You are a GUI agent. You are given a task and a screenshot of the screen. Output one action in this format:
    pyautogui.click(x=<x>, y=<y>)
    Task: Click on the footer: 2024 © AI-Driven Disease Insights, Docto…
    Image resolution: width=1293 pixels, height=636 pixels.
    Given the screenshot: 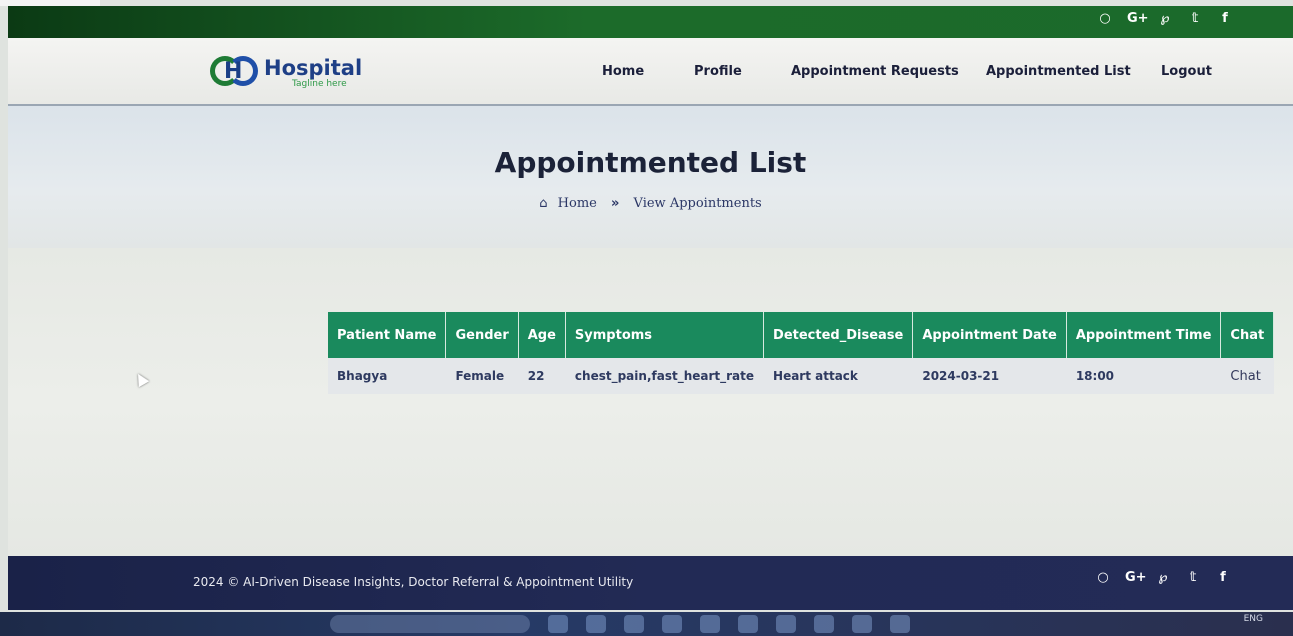 What is the action you would take?
    pyautogui.click(x=650, y=583)
    